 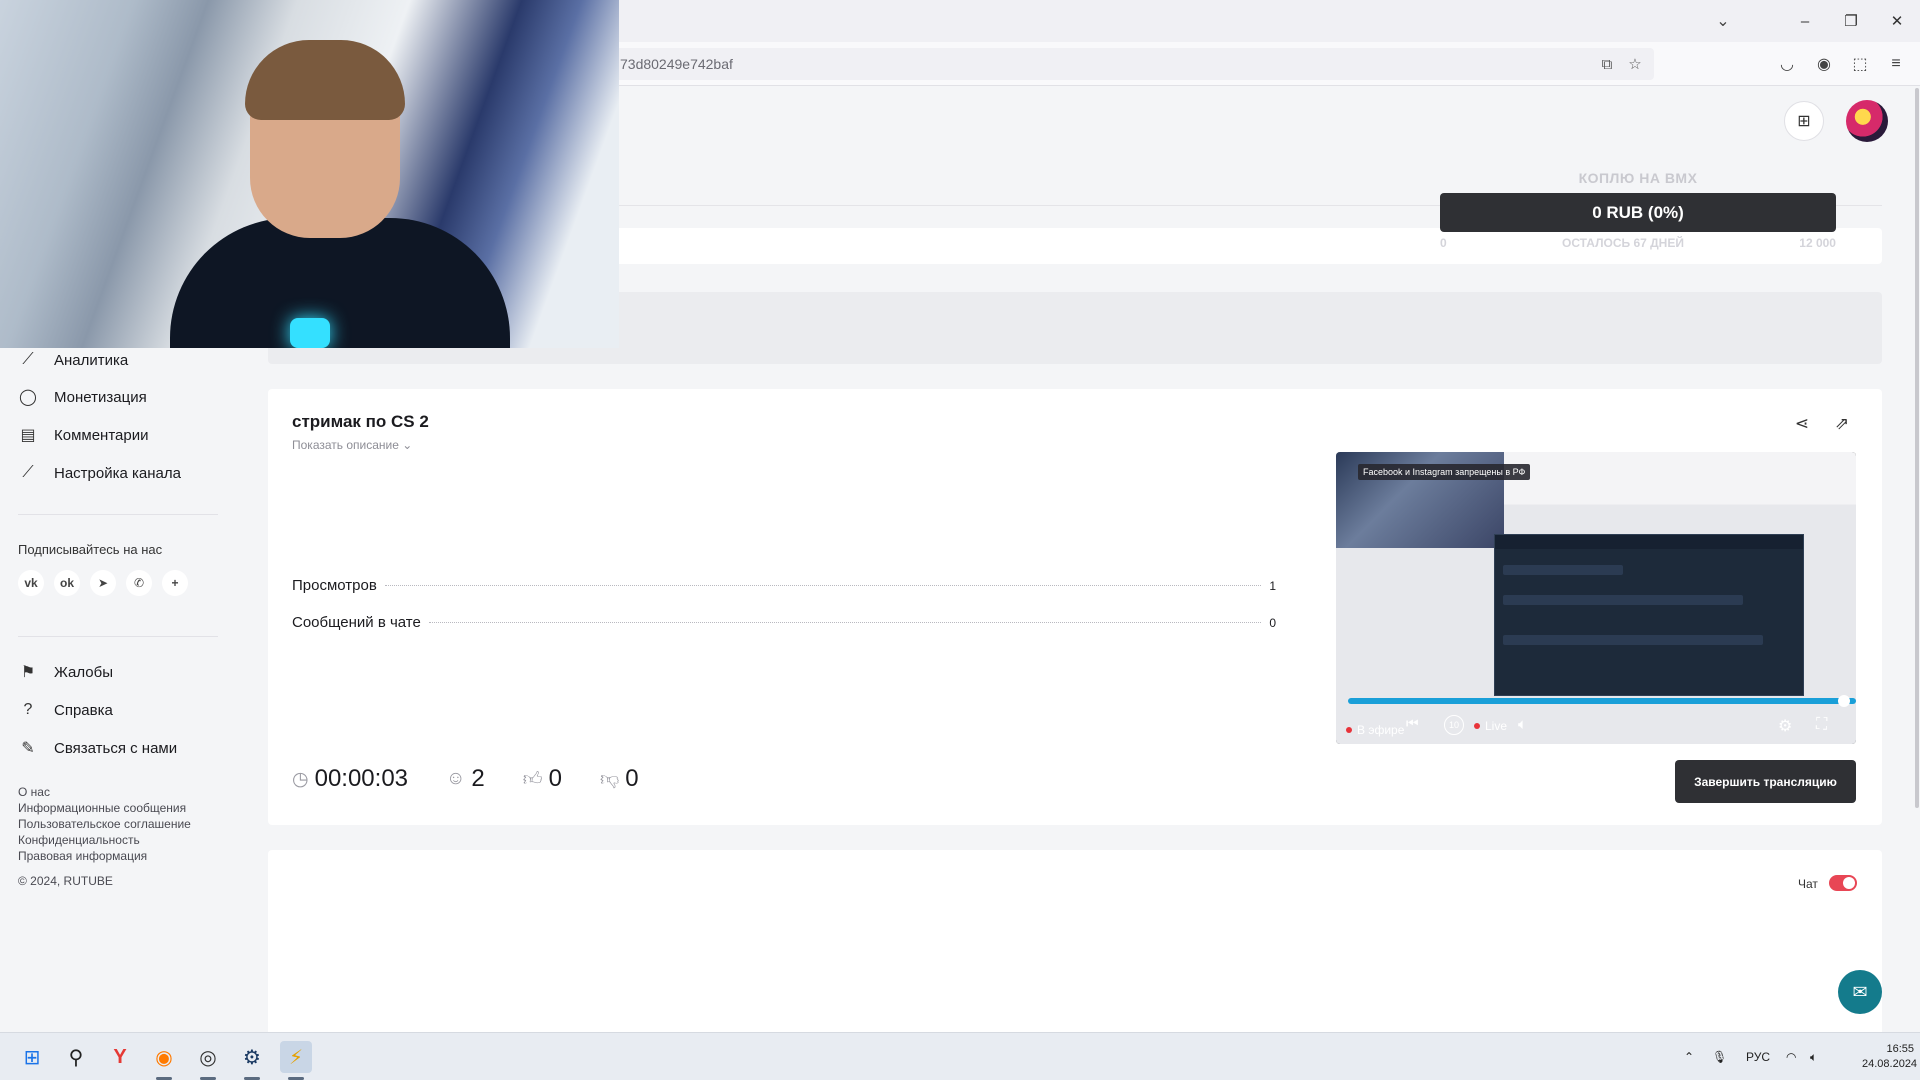 I want to click on player-banner: Facebook и Instagram запрещены в РФ, so click(x=1444, y=472).